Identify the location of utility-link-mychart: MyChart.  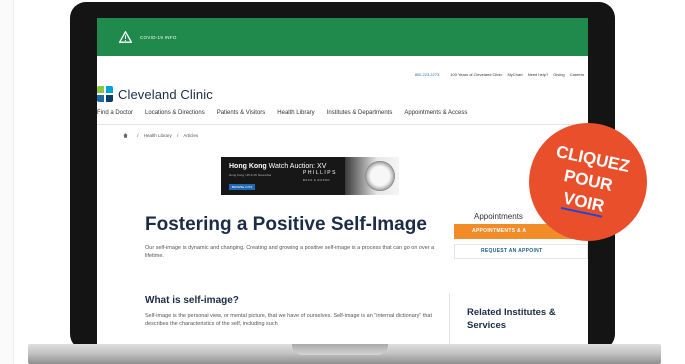
(514, 74).